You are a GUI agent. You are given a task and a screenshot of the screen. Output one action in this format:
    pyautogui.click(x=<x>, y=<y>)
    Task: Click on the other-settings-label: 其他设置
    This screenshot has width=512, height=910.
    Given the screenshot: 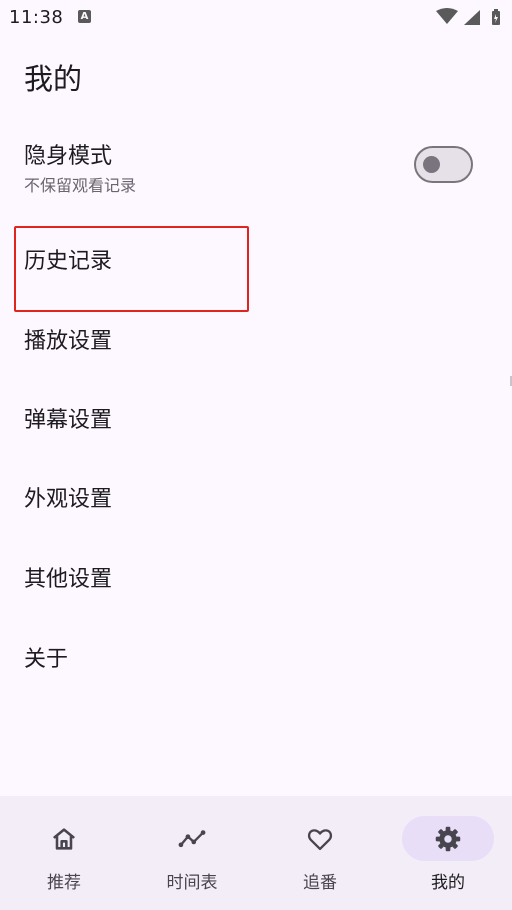 What is the action you would take?
    pyautogui.click(x=68, y=579)
    